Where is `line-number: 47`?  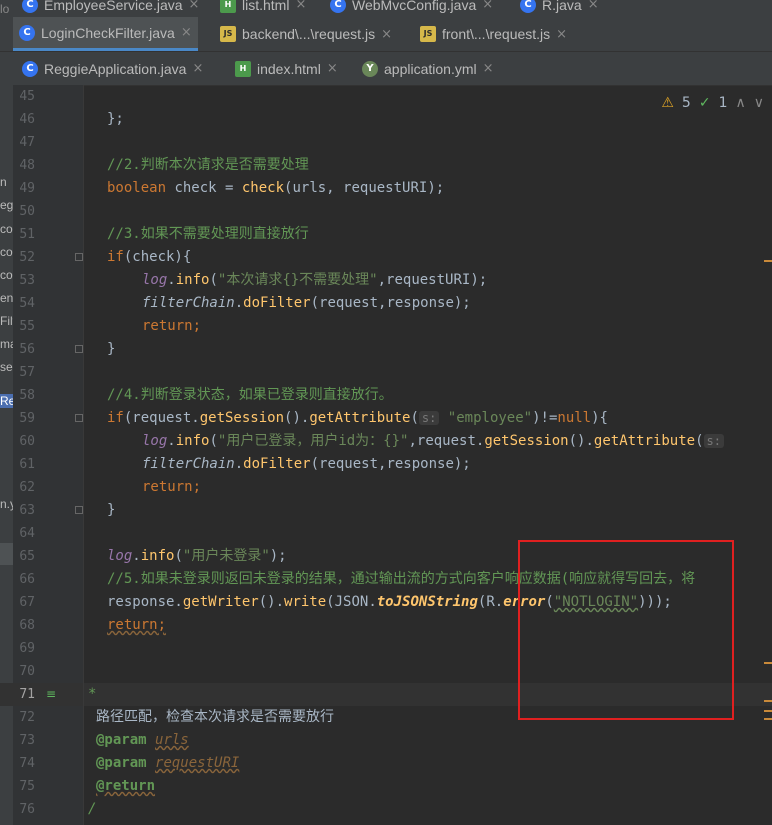
line-number: 47 is located at coordinates (27, 142).